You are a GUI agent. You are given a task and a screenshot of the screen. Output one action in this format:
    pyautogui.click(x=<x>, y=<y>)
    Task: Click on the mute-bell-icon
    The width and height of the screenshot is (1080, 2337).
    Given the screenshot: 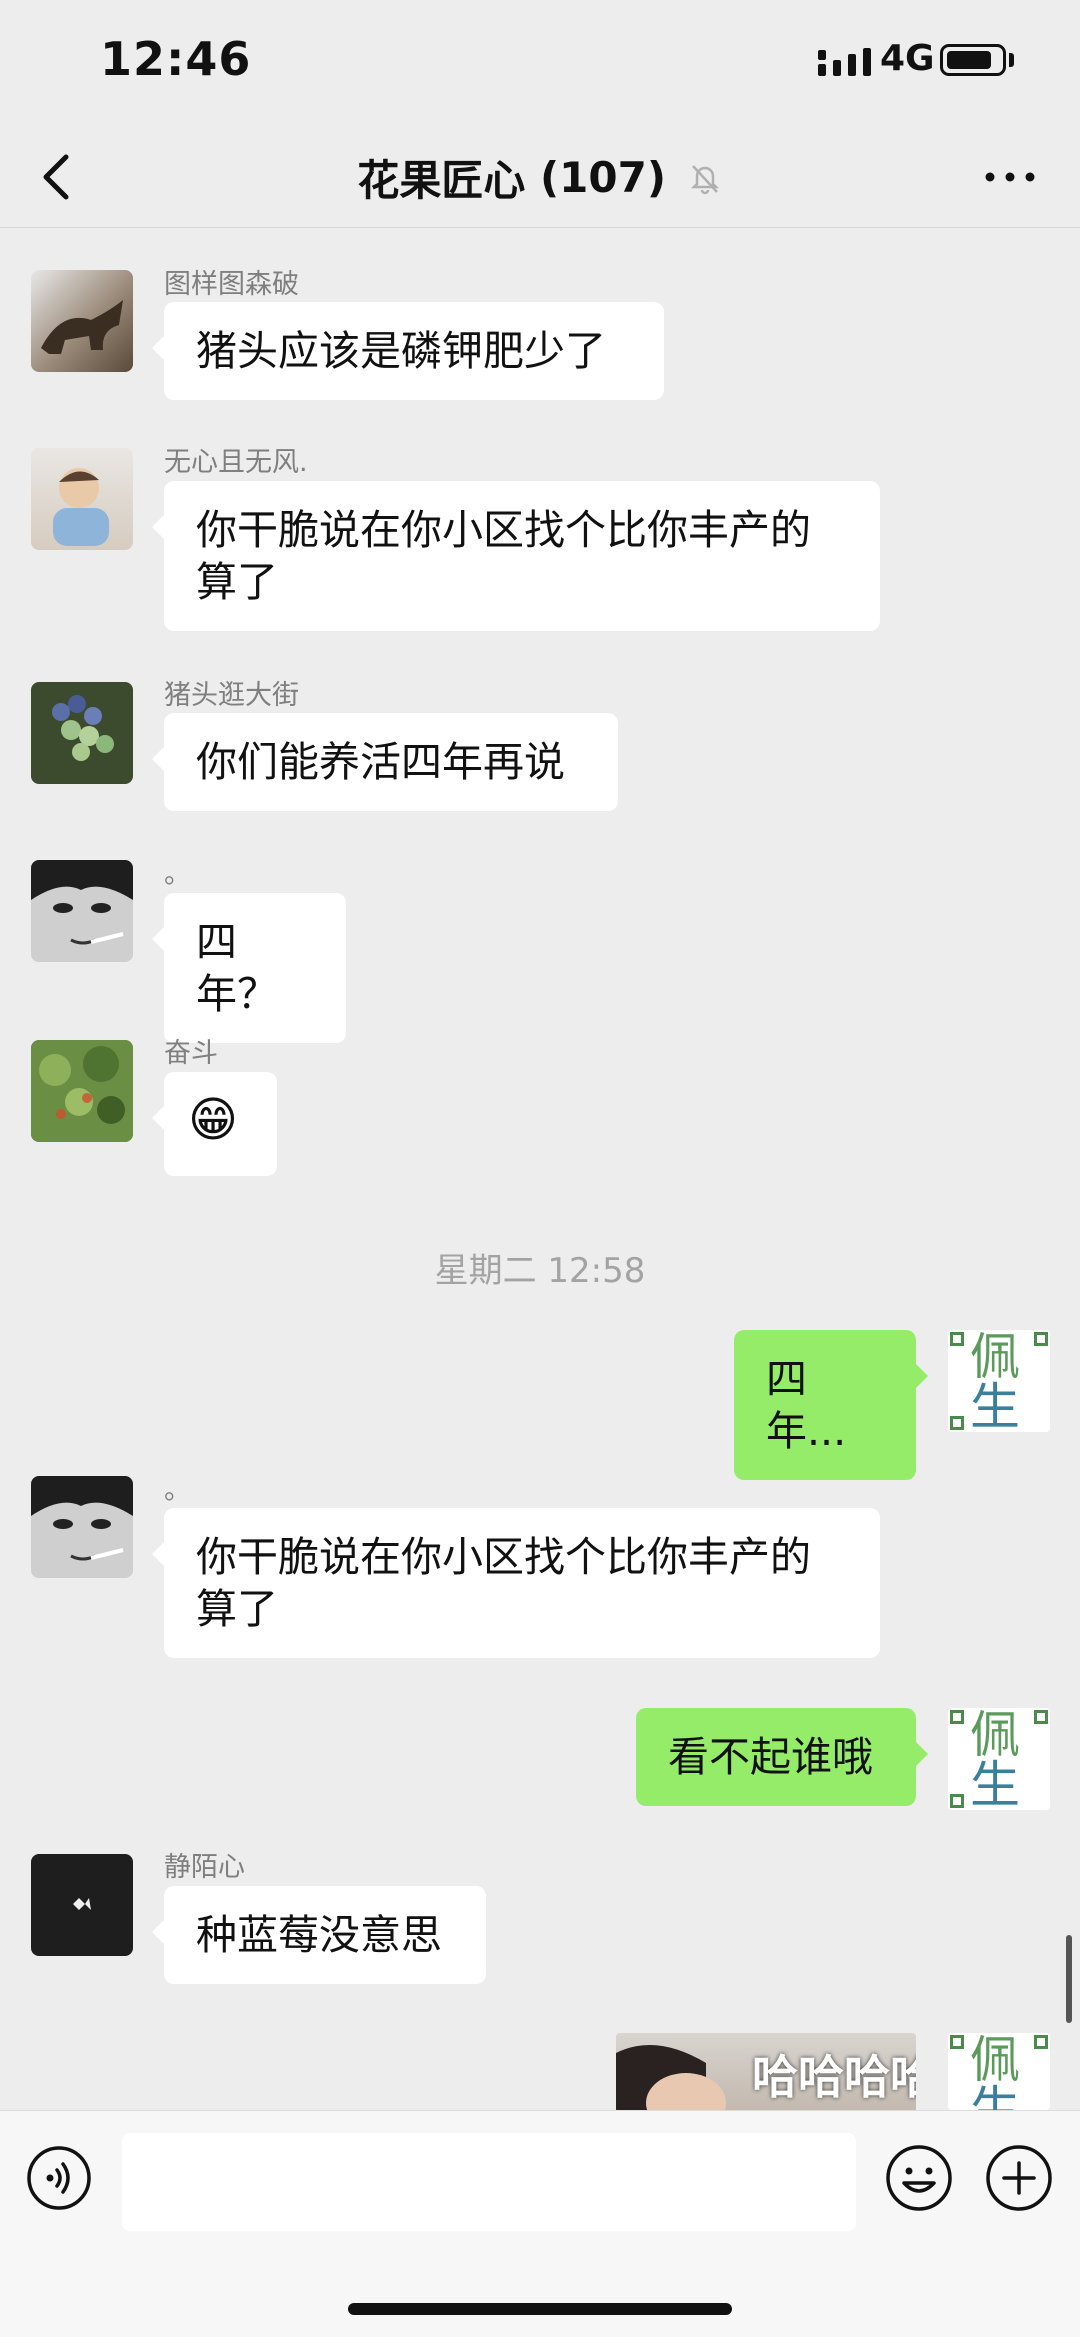 What is the action you would take?
    pyautogui.click(x=704, y=179)
    